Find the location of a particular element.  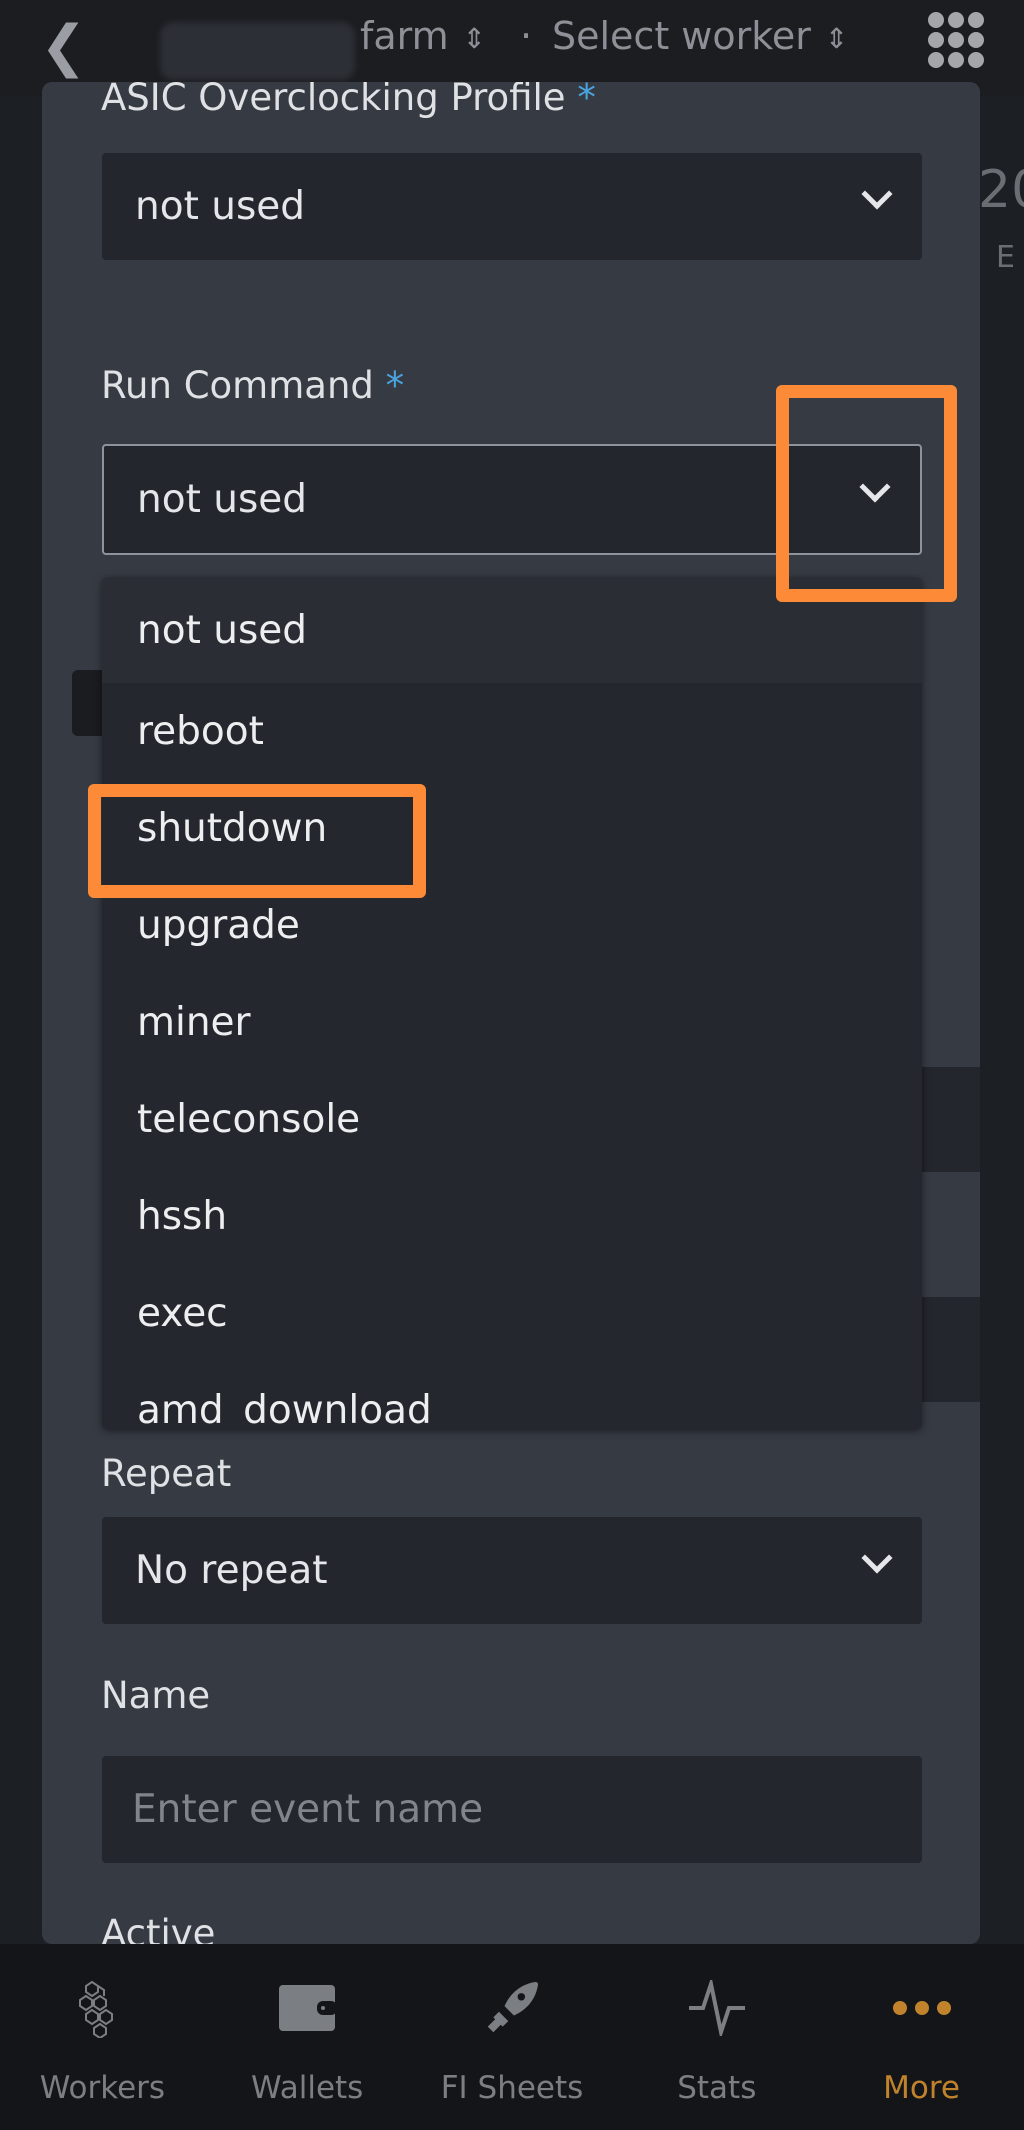

name-label: Name is located at coordinates (156, 1695).